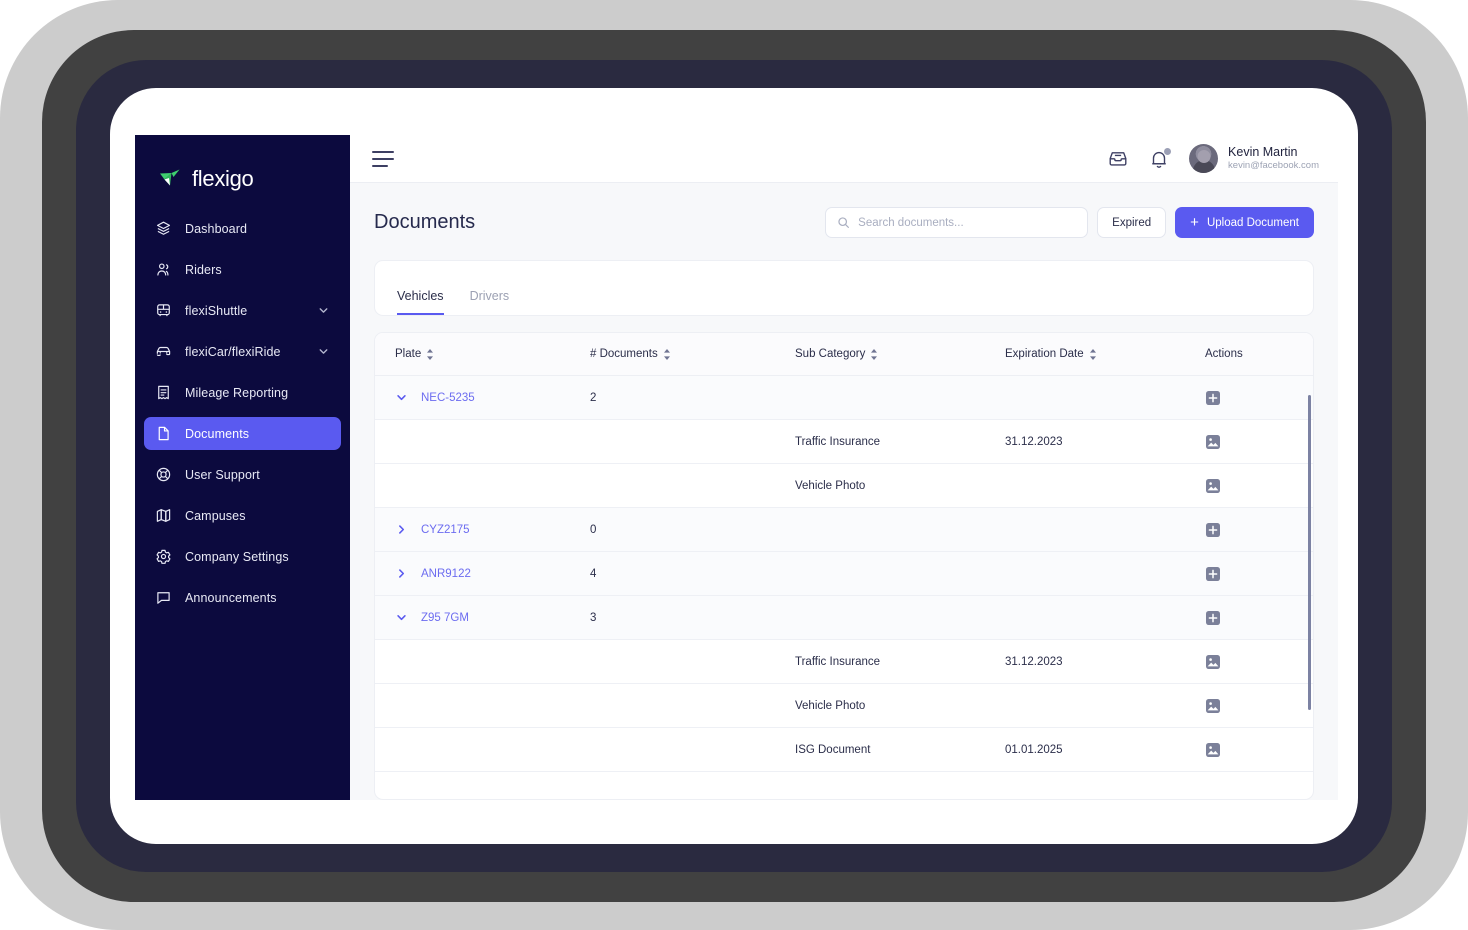 The image size is (1468, 930). I want to click on sidebar-item-campuses: Campuses, so click(242, 515).